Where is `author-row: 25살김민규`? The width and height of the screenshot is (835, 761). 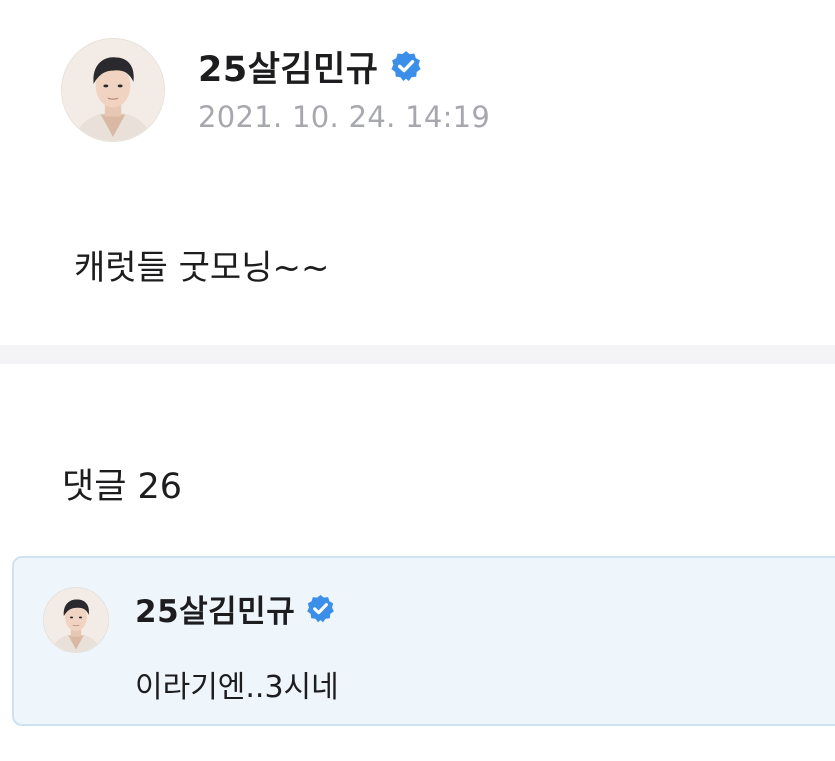
author-row: 25살김민규 is located at coordinates (344, 66).